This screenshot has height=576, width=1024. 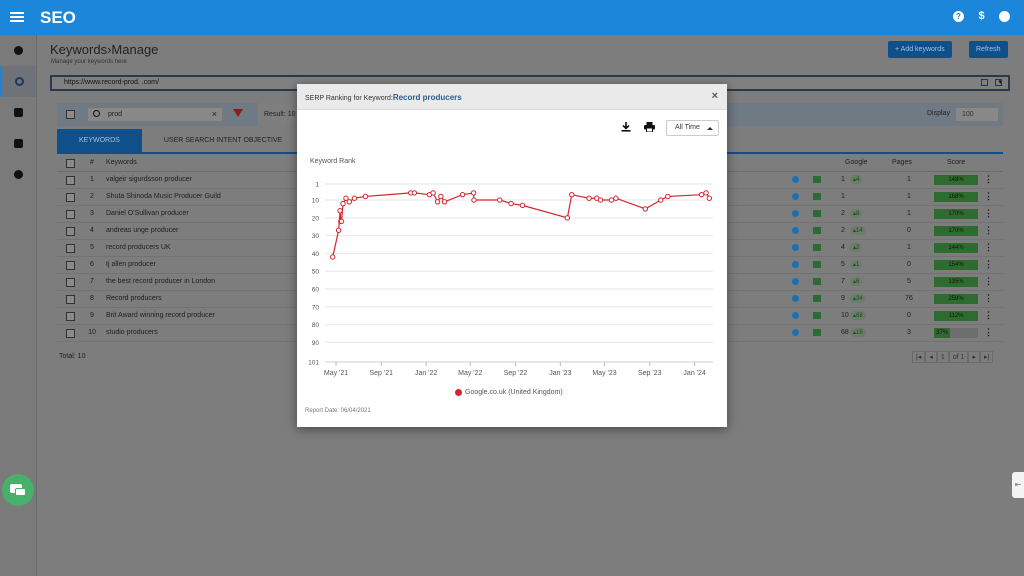 What do you see at coordinates (956, 282) in the screenshot?
I see `score-fill: 135%` at bounding box center [956, 282].